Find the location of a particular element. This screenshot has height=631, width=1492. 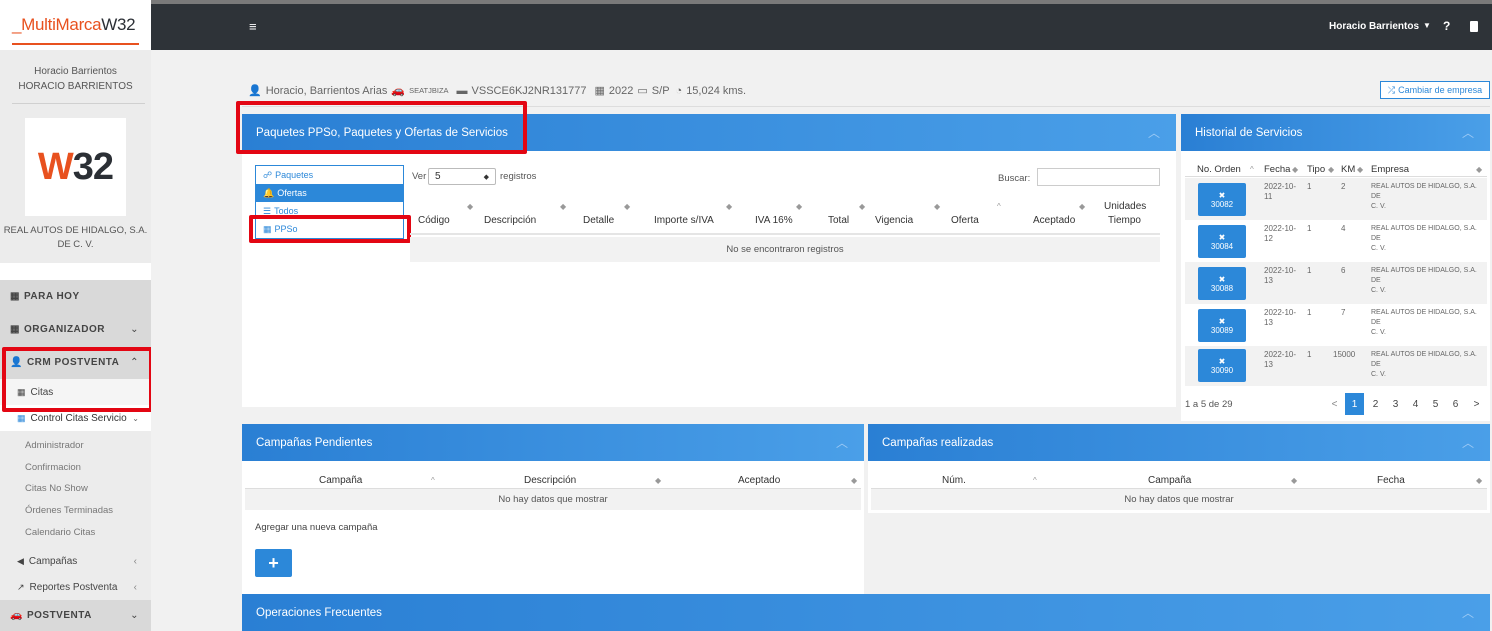

help-button: ? is located at coordinates (1446, 26).